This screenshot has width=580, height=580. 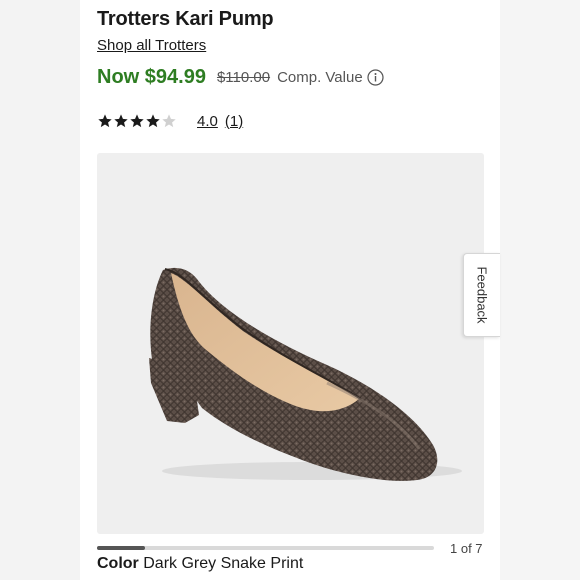 I want to click on color-value: Dark Grey Snake Print, so click(x=223, y=563).